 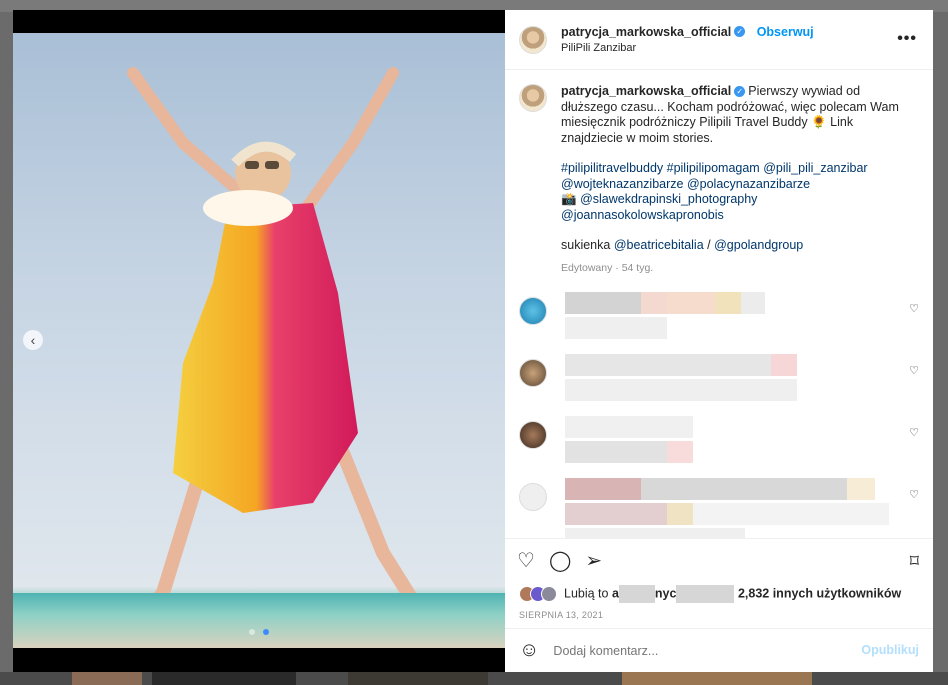 I want to click on comment-icon: ◯, so click(x=560, y=561).